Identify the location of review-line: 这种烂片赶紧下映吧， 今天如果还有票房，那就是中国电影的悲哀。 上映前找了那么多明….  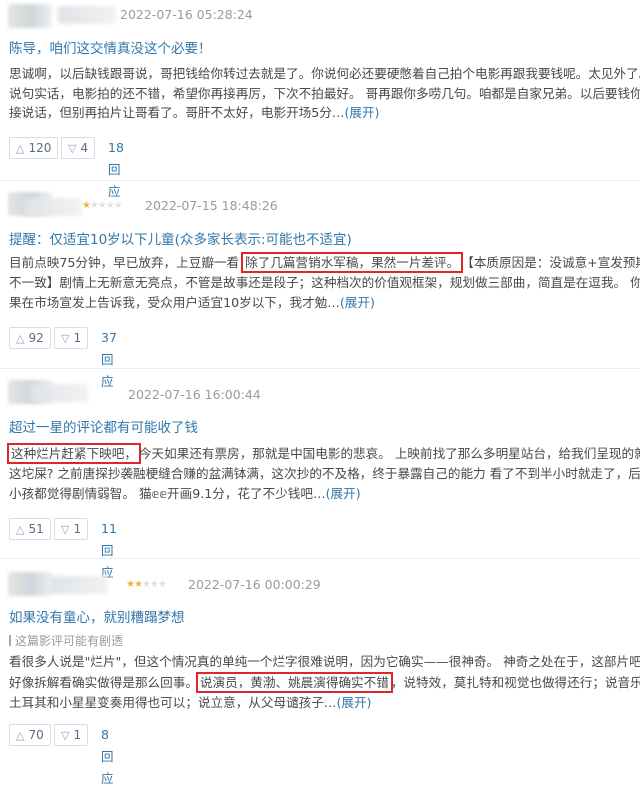
(323, 453).